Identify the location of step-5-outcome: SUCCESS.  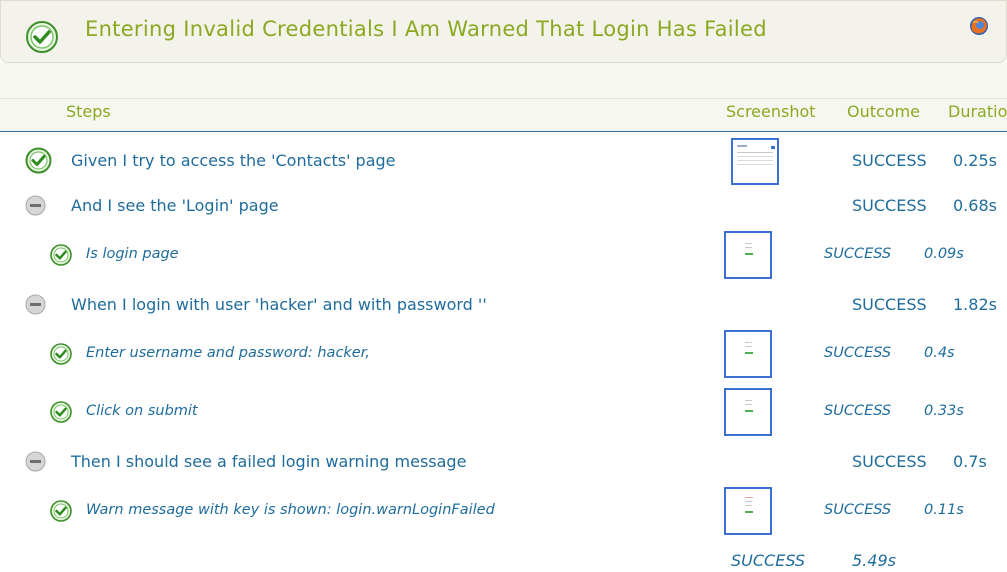
(858, 353).